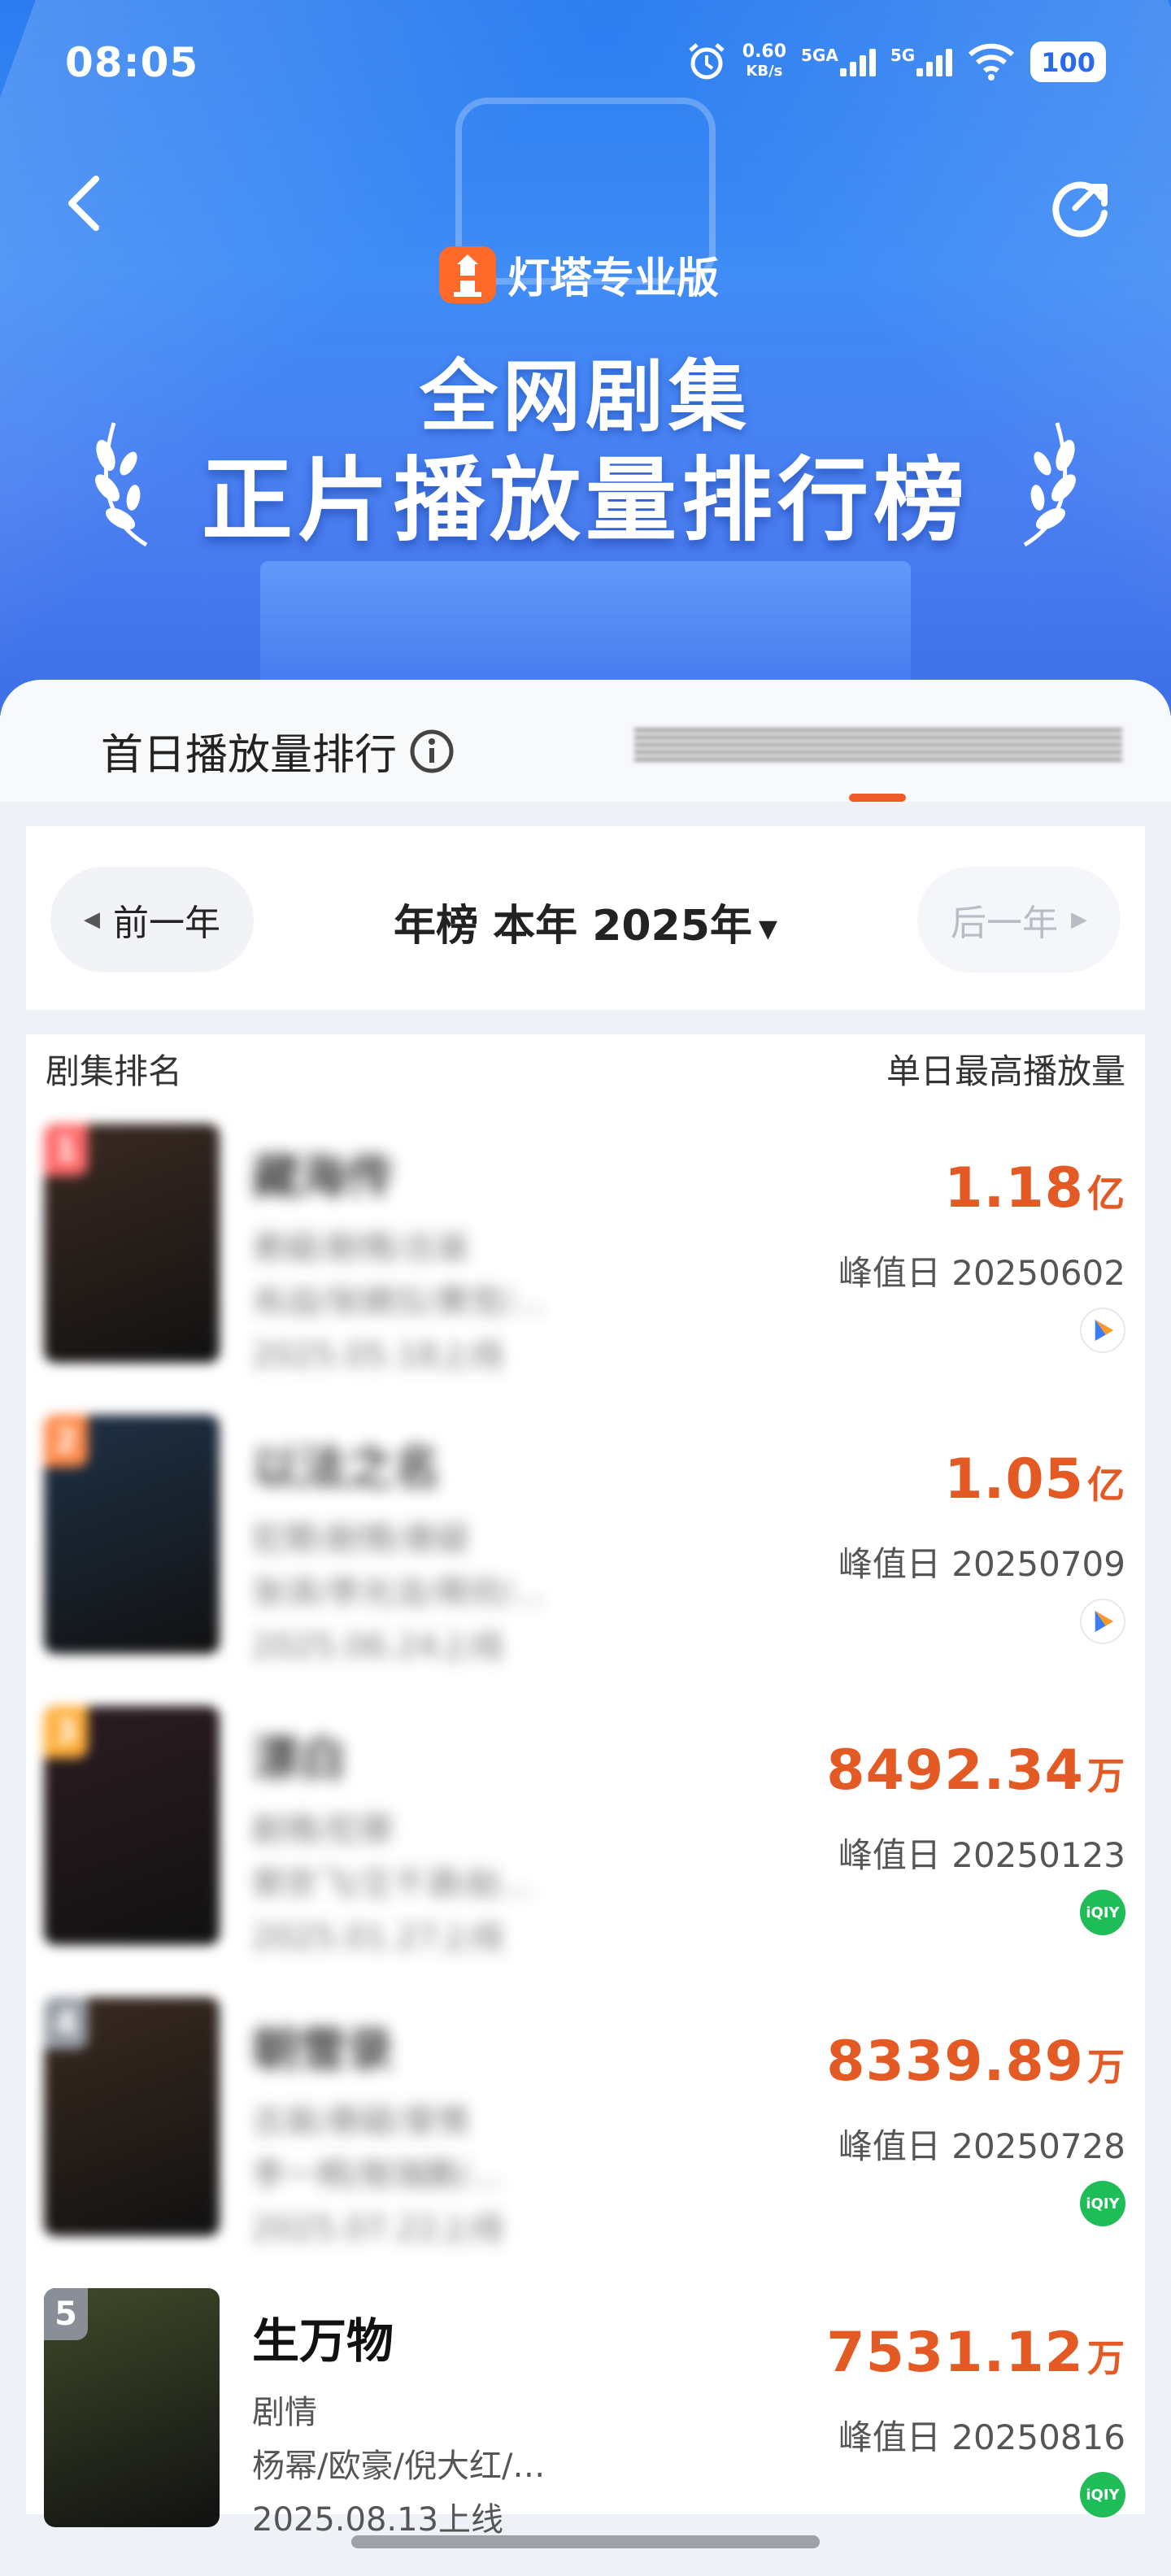  What do you see at coordinates (455, 1755) in the screenshot?
I see `show-title: 漂白` at bounding box center [455, 1755].